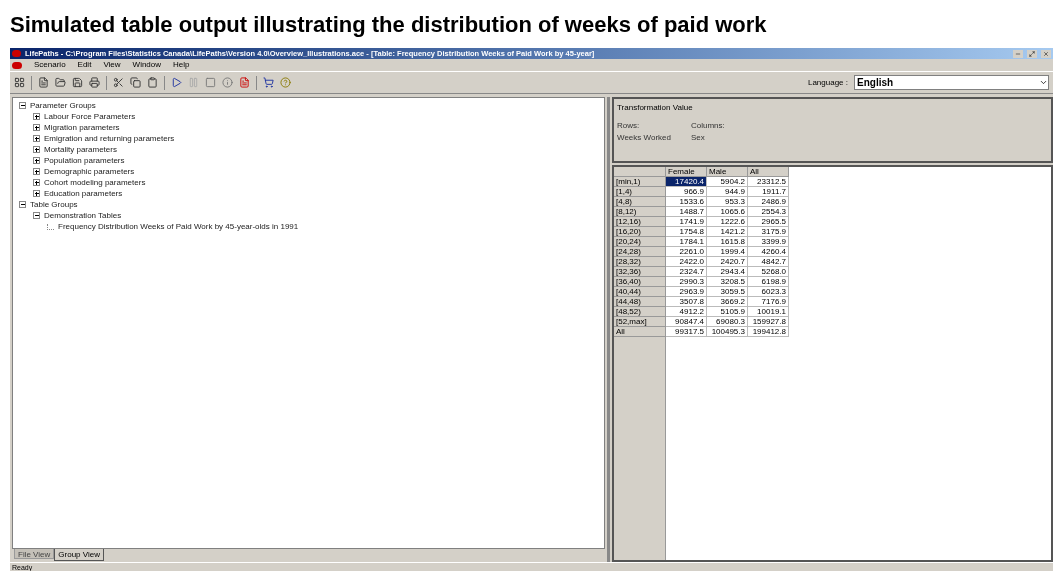 The image size is (1053, 571). What do you see at coordinates (686, 292) in the screenshot?
I see `table-cell: 2963.9` at bounding box center [686, 292].